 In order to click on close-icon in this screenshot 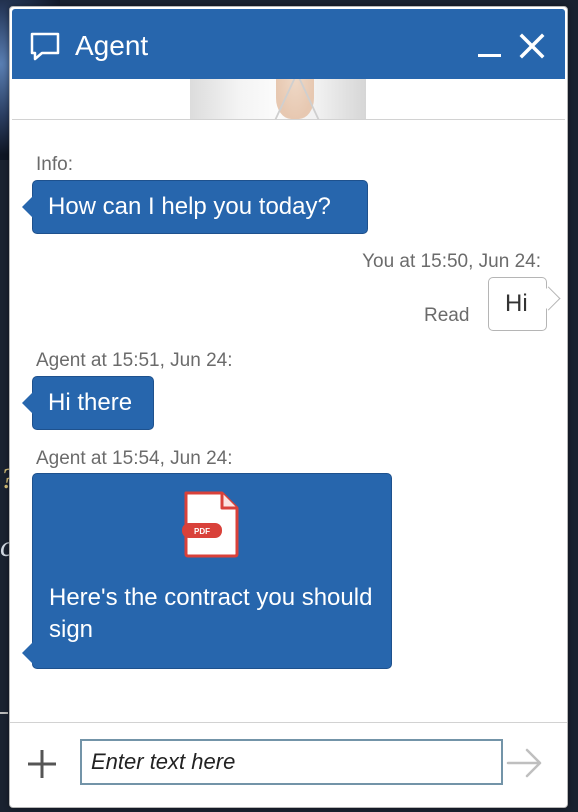, I will do `click(532, 46)`.